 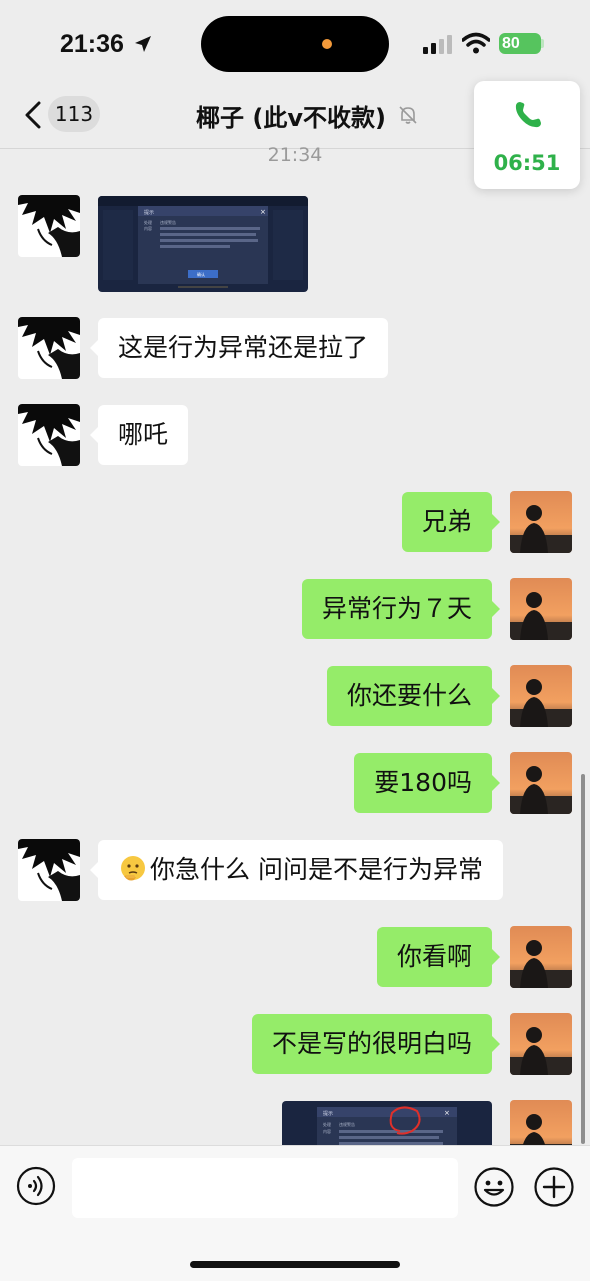 What do you see at coordinates (583, 959) in the screenshot?
I see `scrollbar` at bounding box center [583, 959].